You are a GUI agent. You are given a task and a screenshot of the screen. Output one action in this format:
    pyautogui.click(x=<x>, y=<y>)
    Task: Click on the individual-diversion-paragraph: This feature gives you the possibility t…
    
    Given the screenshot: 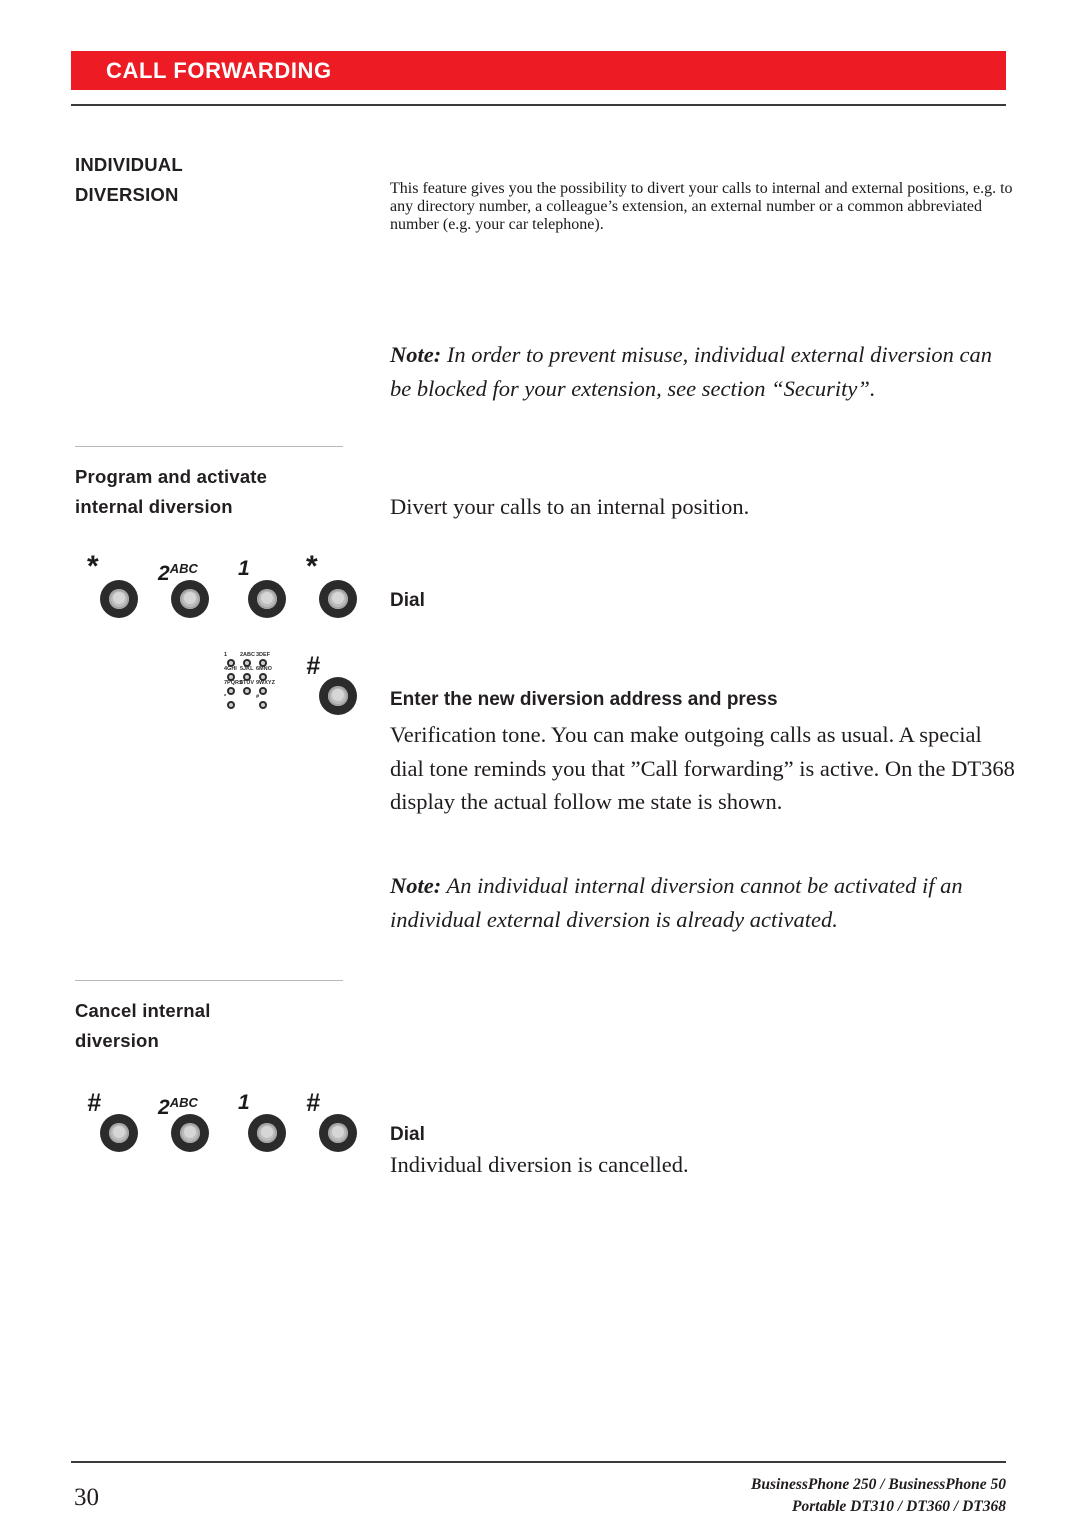 What is the action you would take?
    pyautogui.click(x=701, y=206)
    